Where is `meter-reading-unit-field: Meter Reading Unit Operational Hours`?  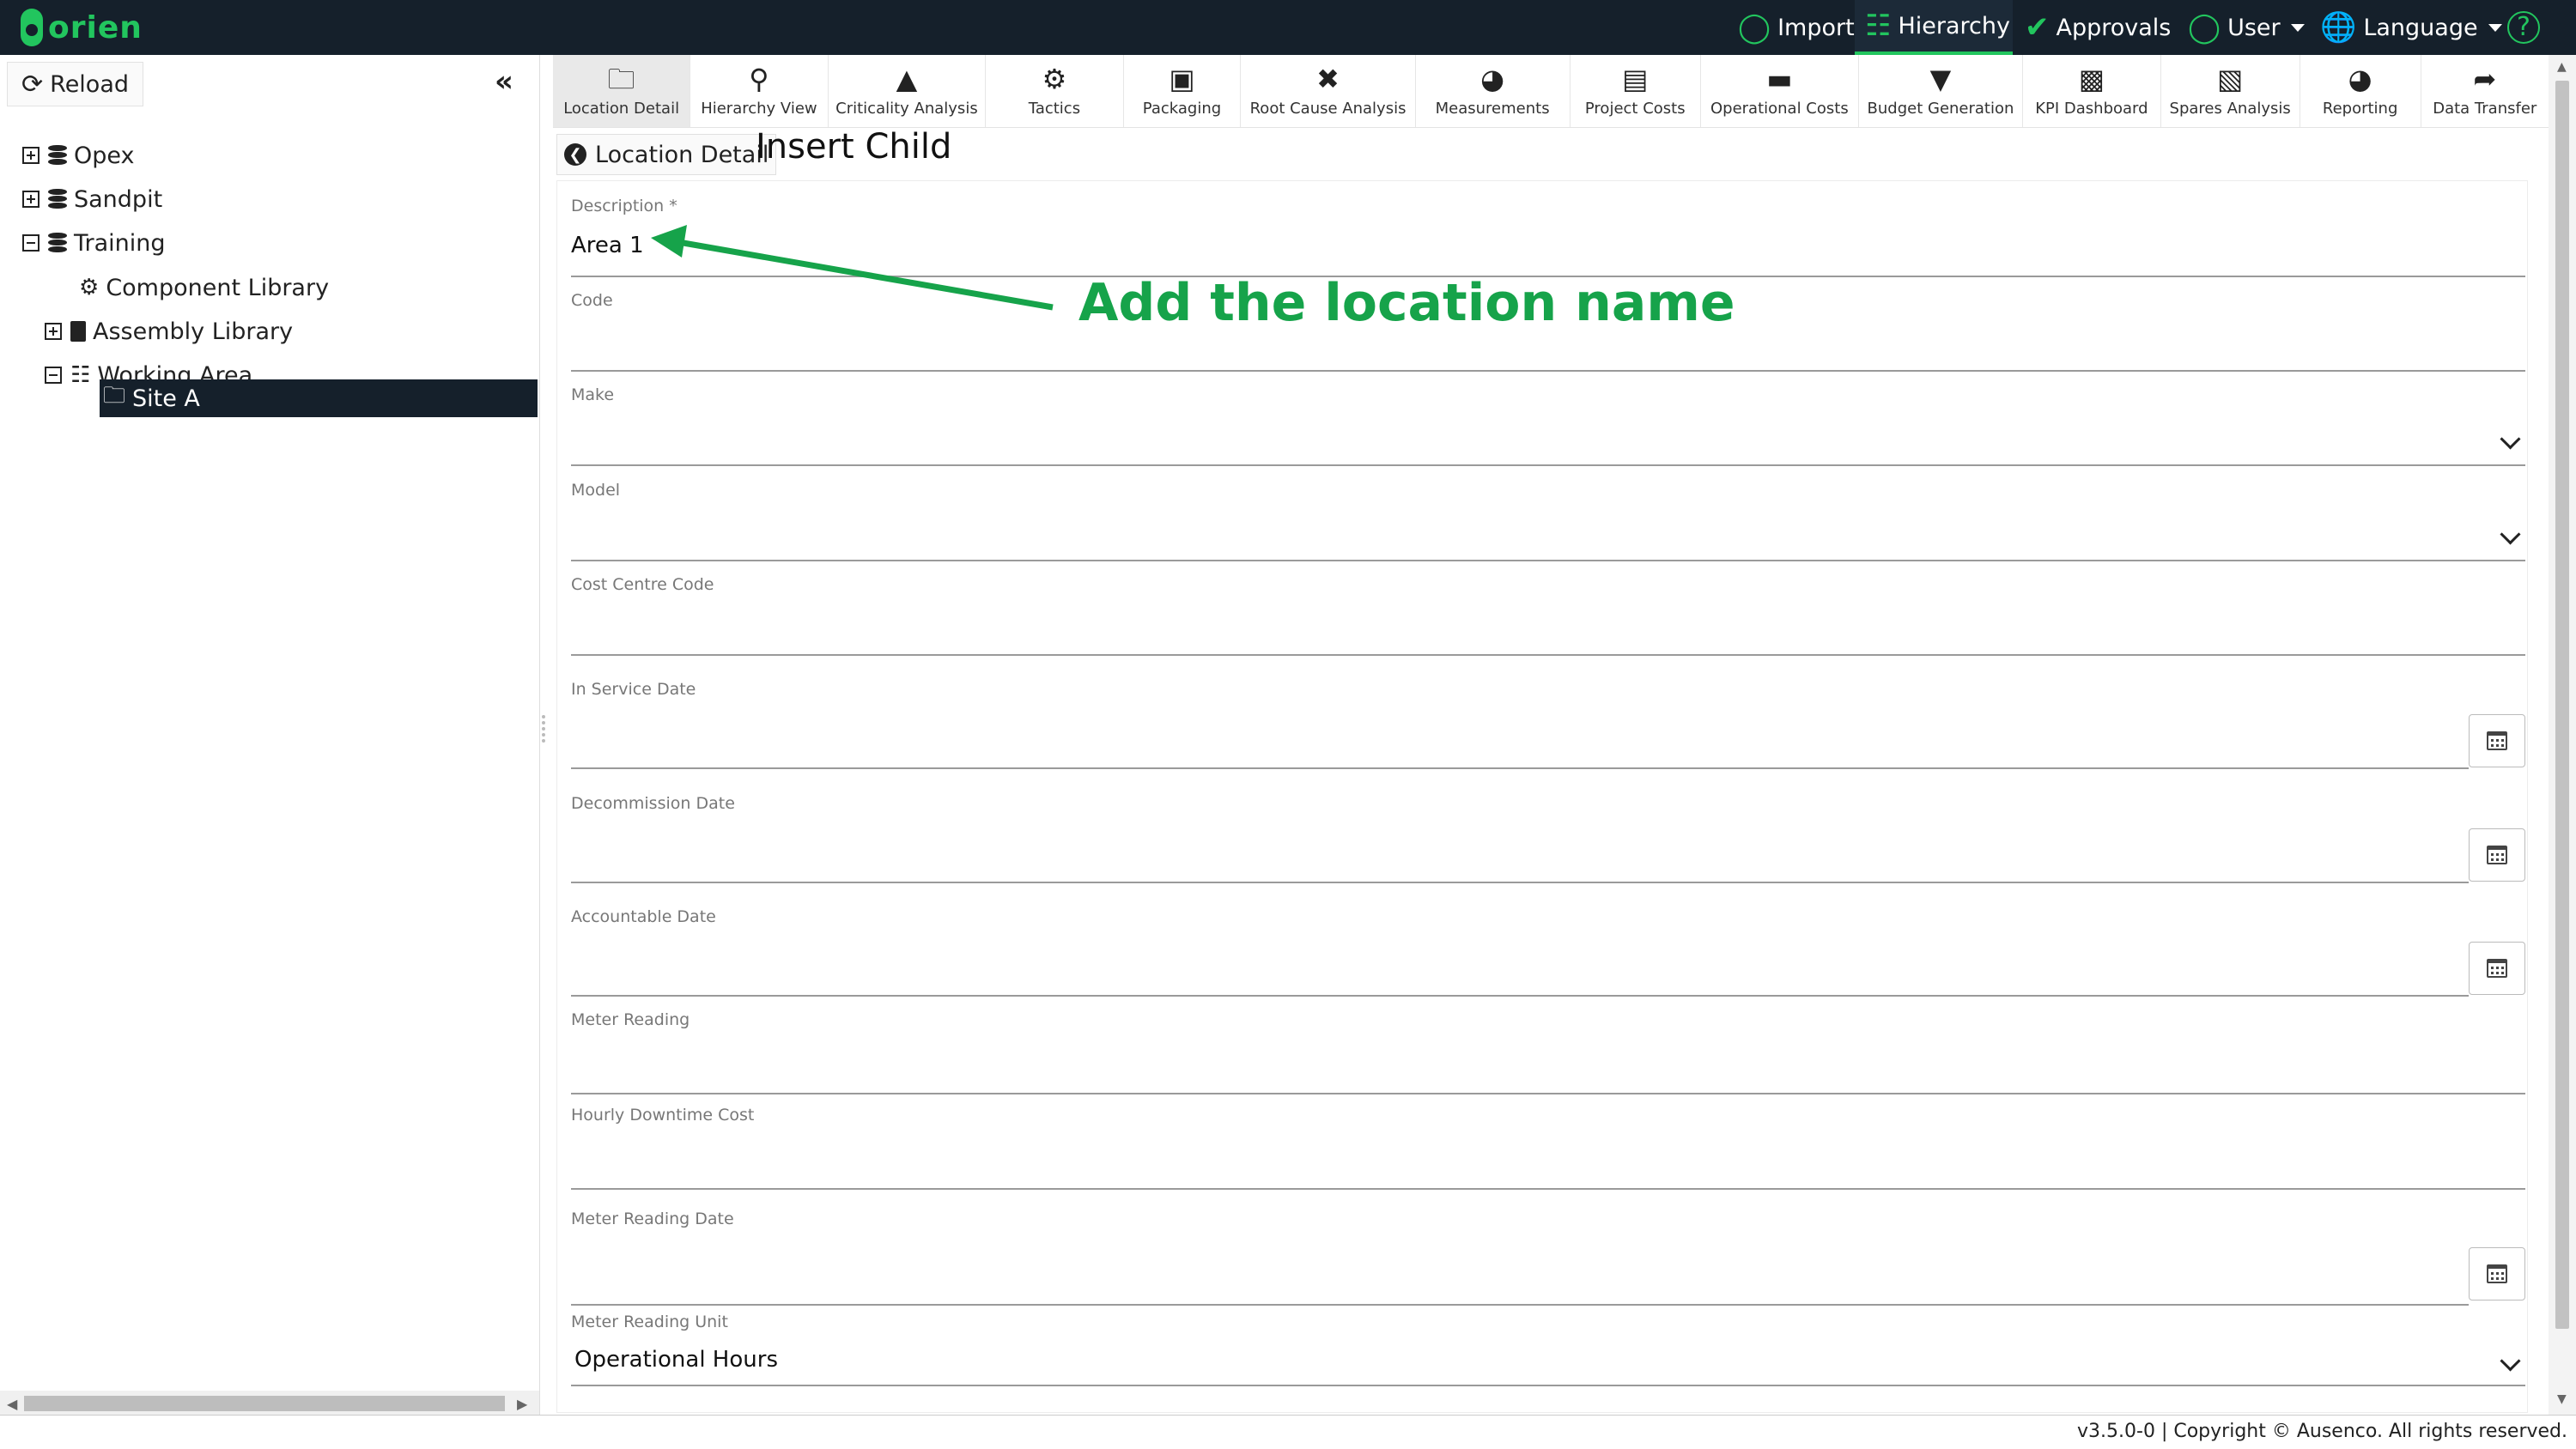
meter-reading-unit-field: Meter Reading Unit Operational Hours is located at coordinates (1548, 1355).